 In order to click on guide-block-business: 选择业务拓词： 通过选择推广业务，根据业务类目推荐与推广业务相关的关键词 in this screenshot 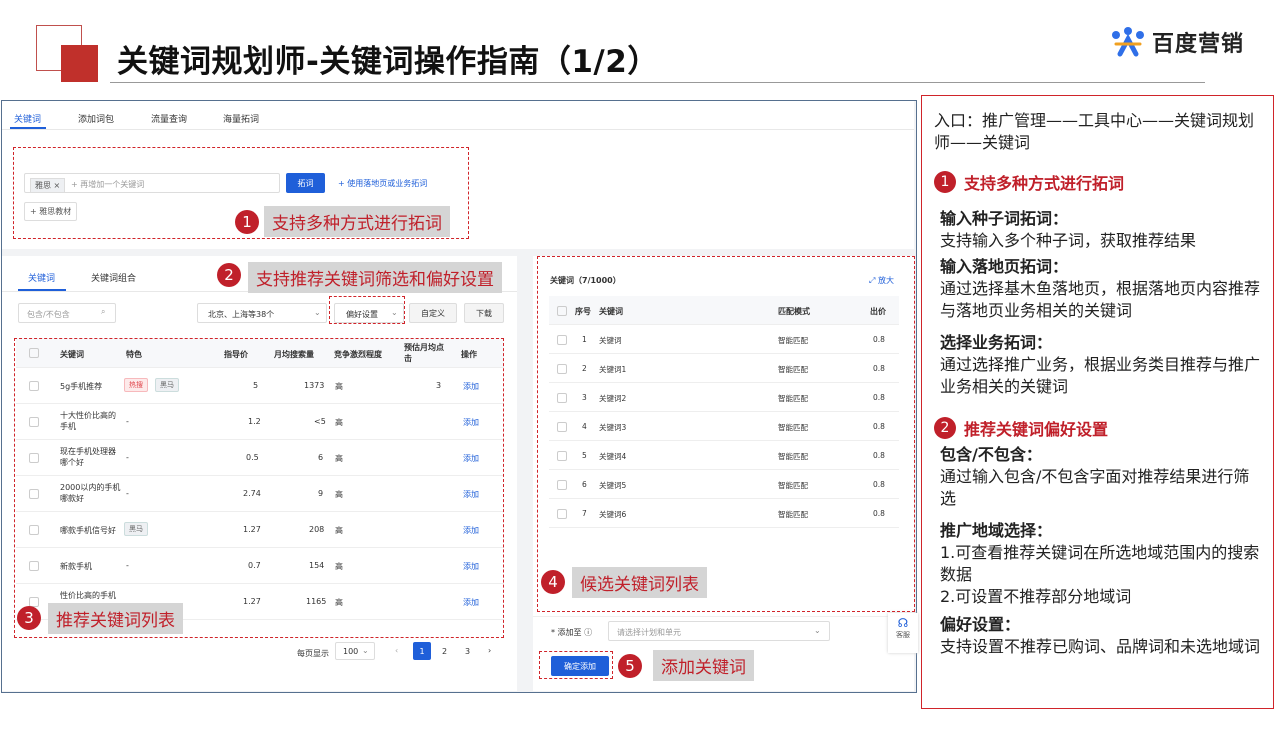, I will do `click(1100, 365)`.